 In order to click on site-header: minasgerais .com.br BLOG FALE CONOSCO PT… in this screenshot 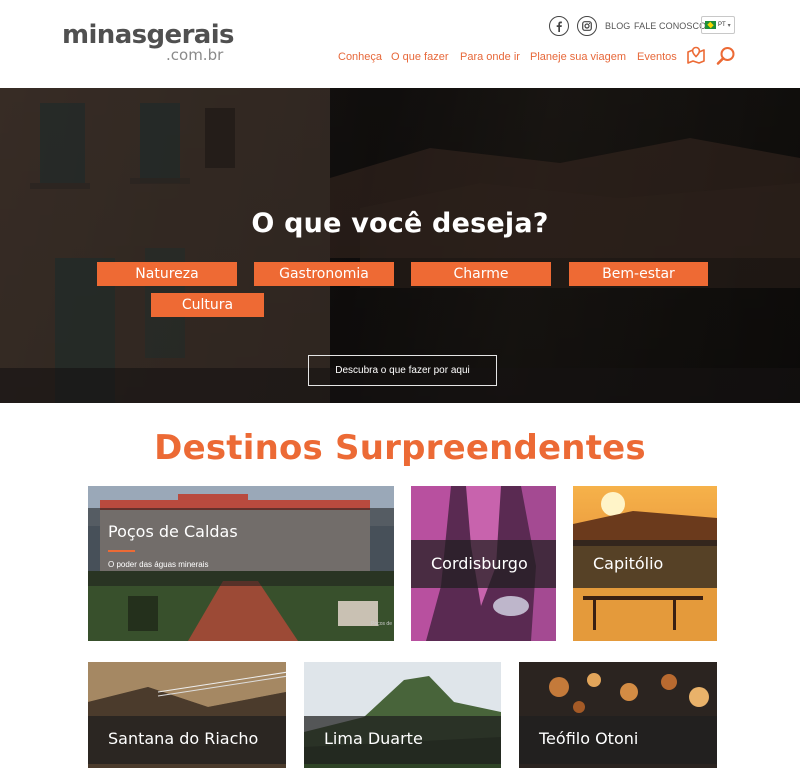, I will do `click(400, 44)`.